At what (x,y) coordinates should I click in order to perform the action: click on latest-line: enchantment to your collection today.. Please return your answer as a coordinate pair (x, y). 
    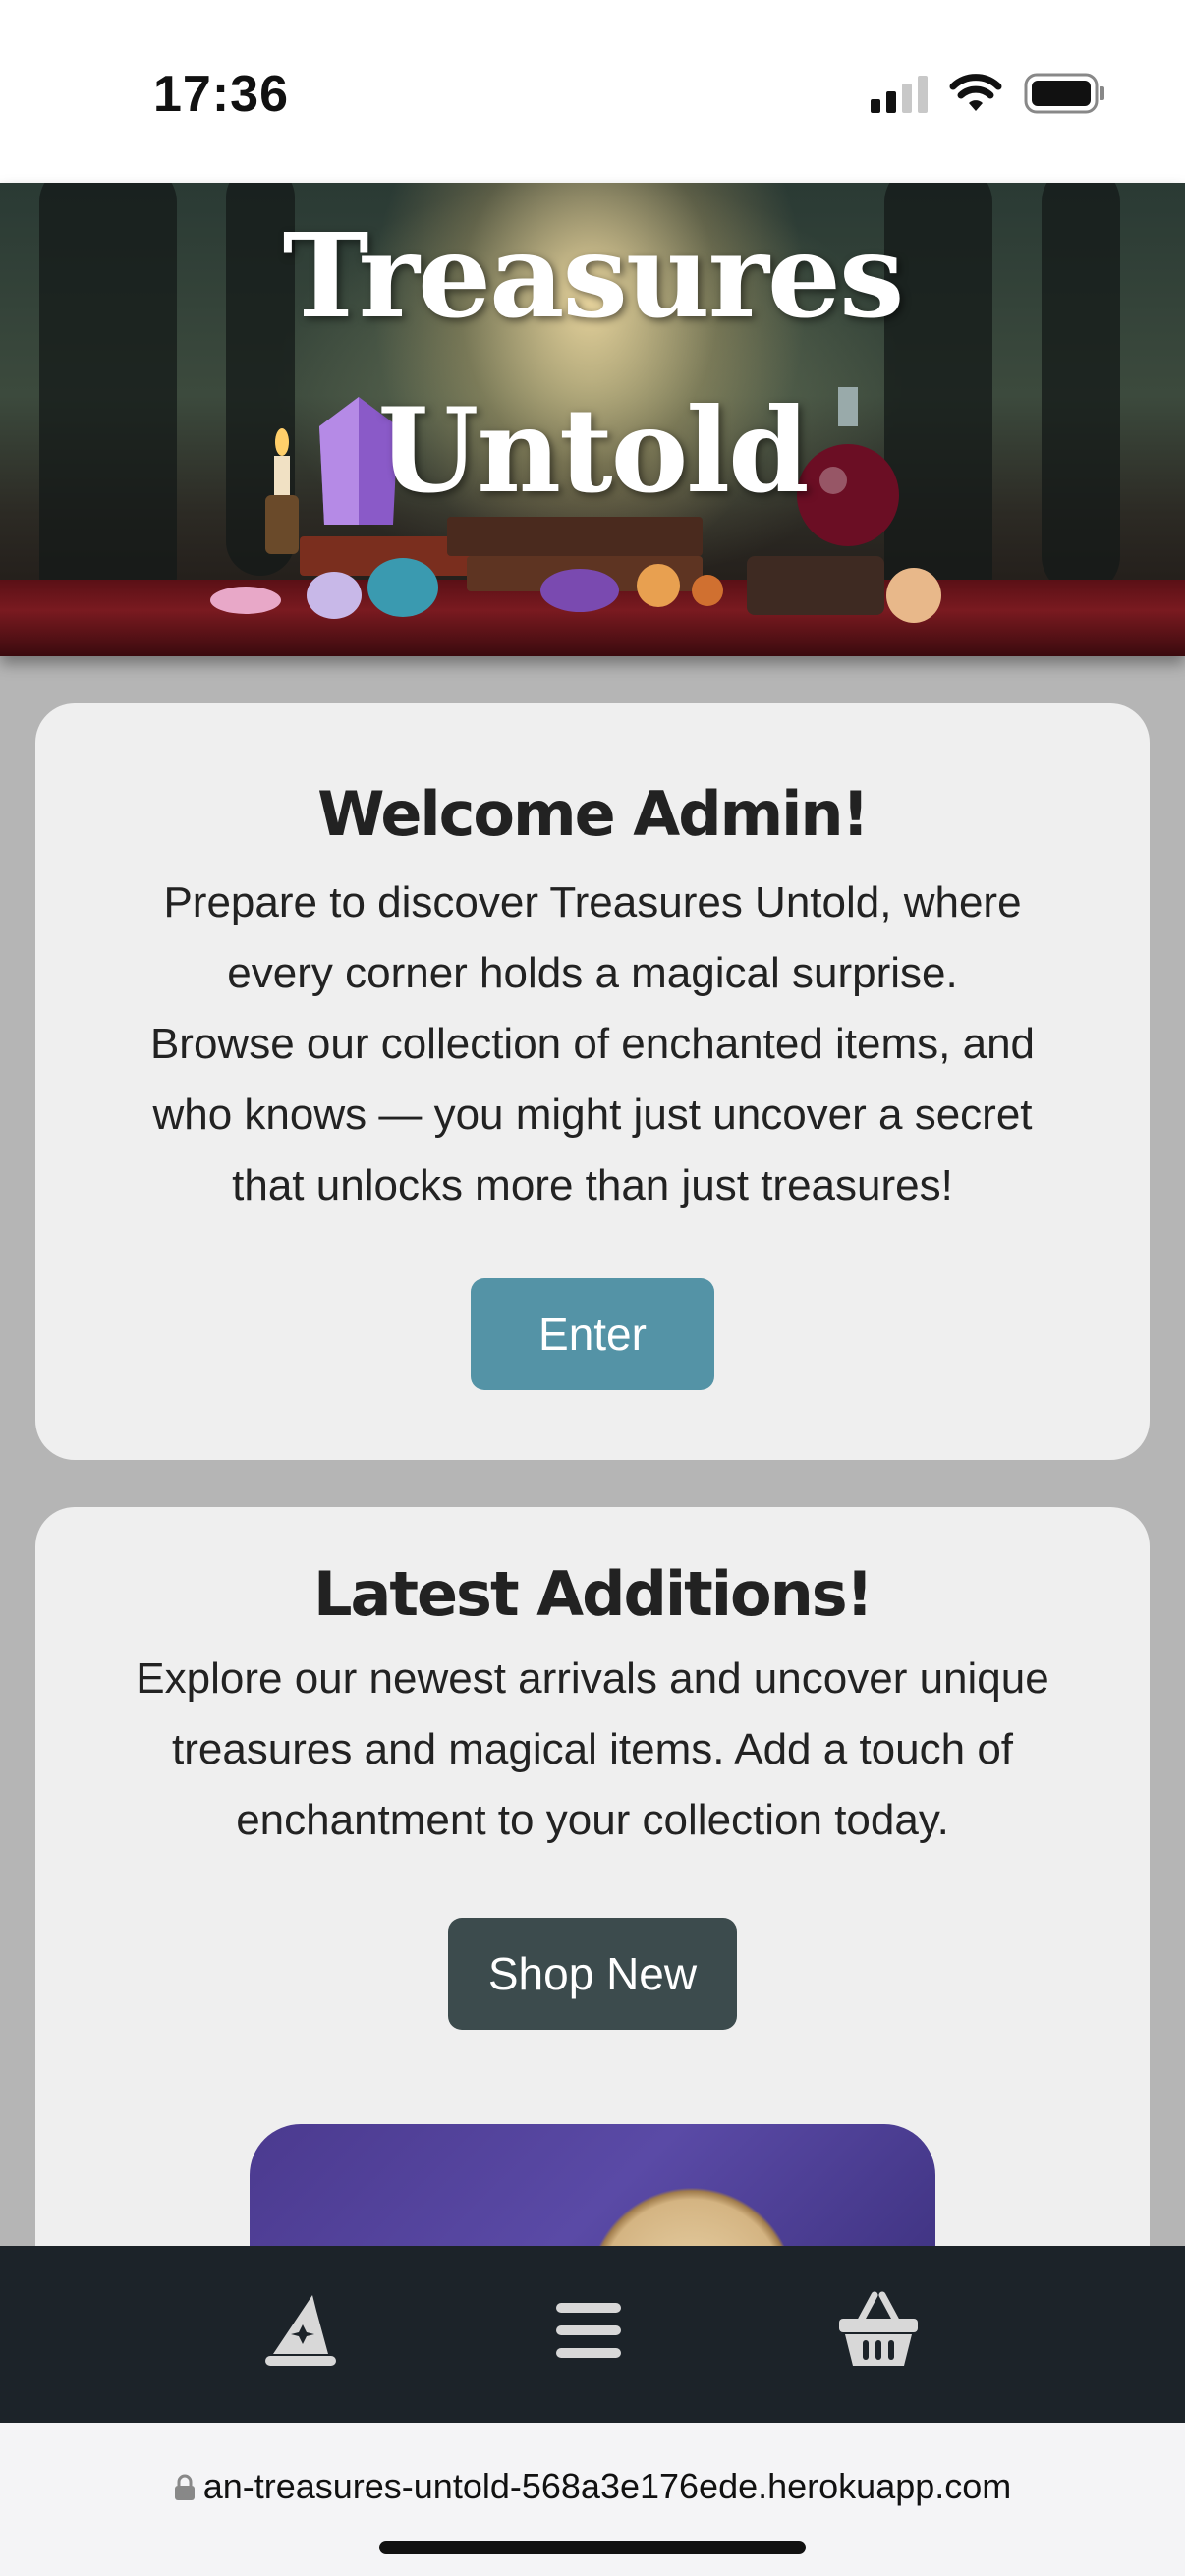
    Looking at the image, I should click on (592, 1820).